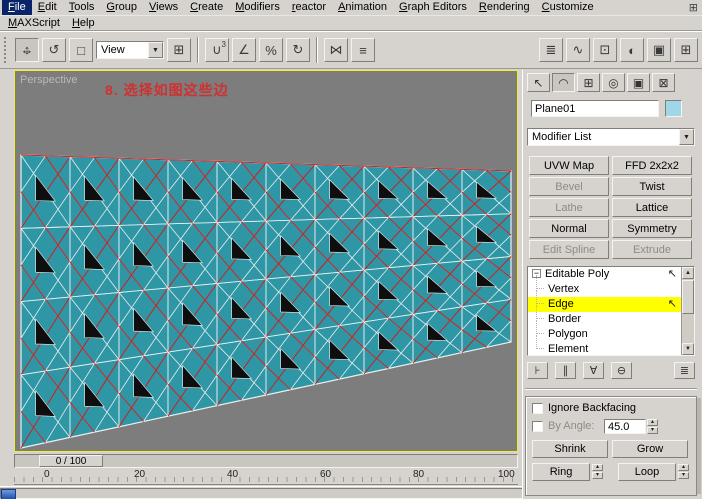 The height and width of the screenshot is (499, 702). I want to click on hierarchy-tab: ⊞, so click(588, 82).